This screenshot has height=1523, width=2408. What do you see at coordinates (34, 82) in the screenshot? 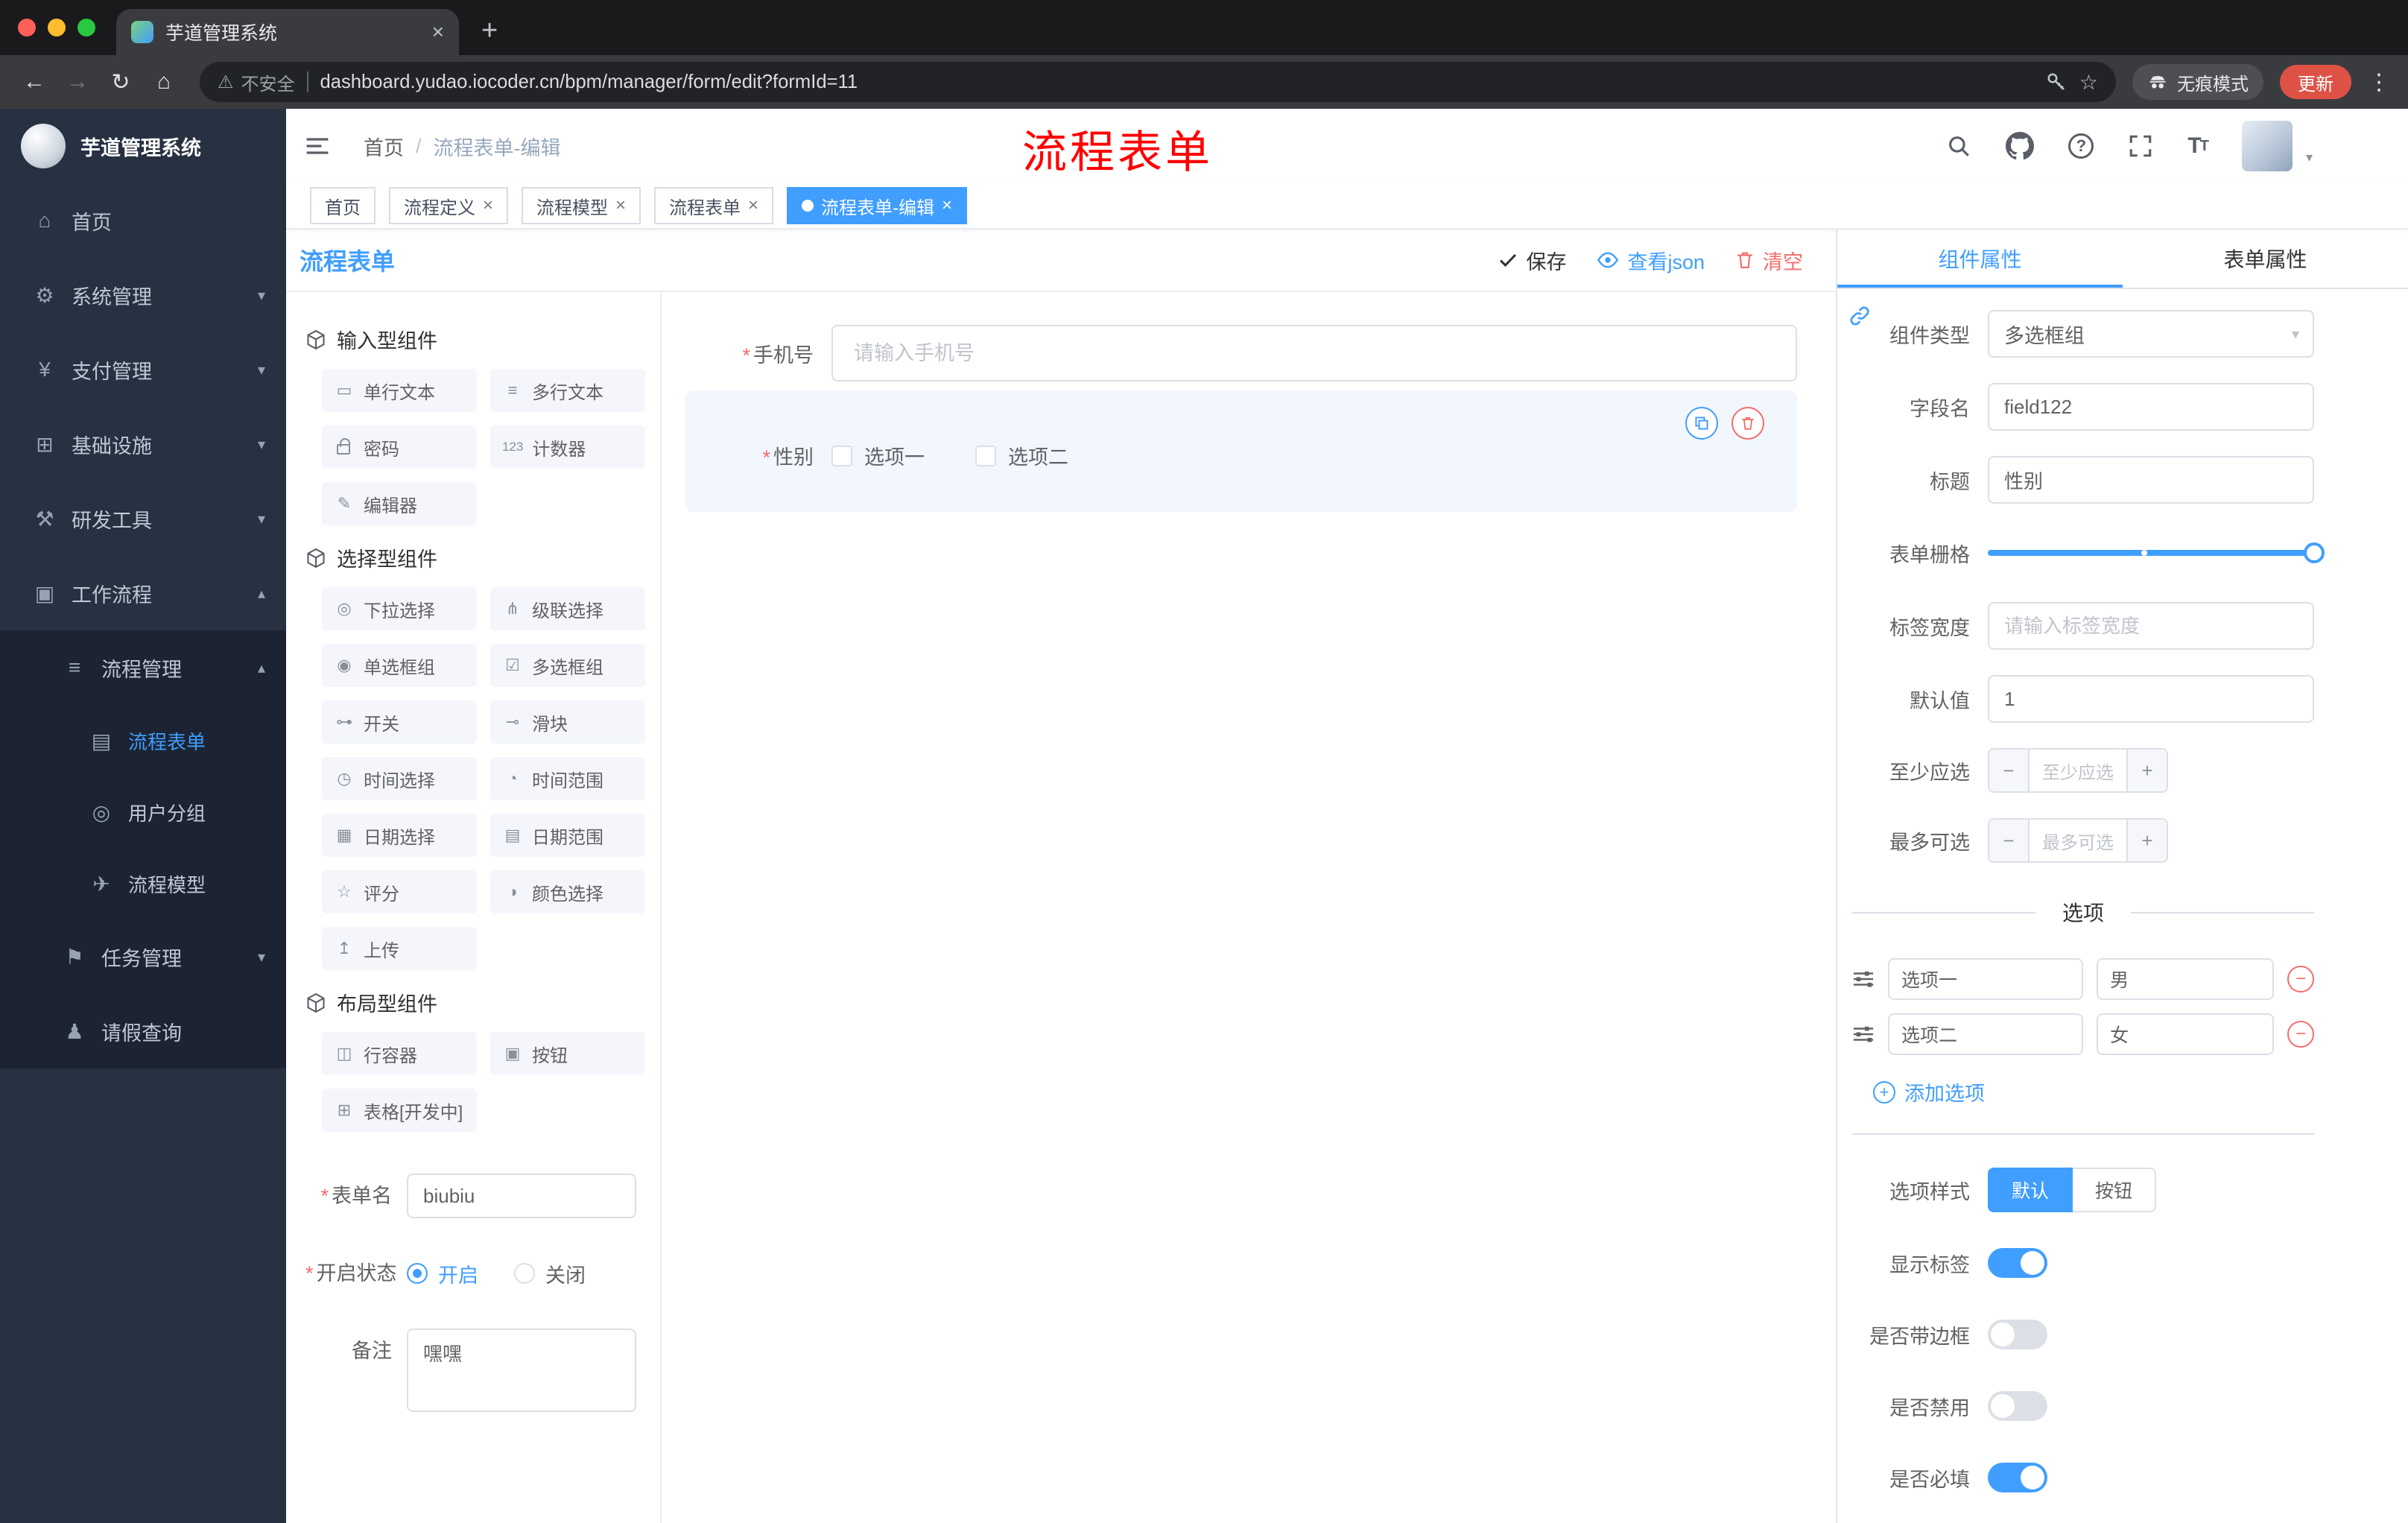
I see `back-button: ←` at bounding box center [34, 82].